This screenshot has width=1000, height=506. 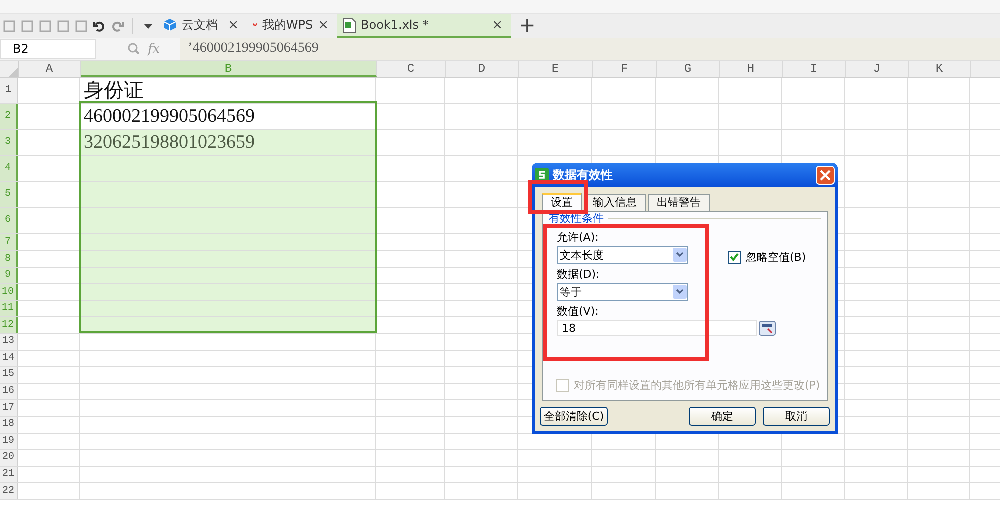 What do you see at coordinates (556, 69) in the screenshot?
I see `column-header: E` at bounding box center [556, 69].